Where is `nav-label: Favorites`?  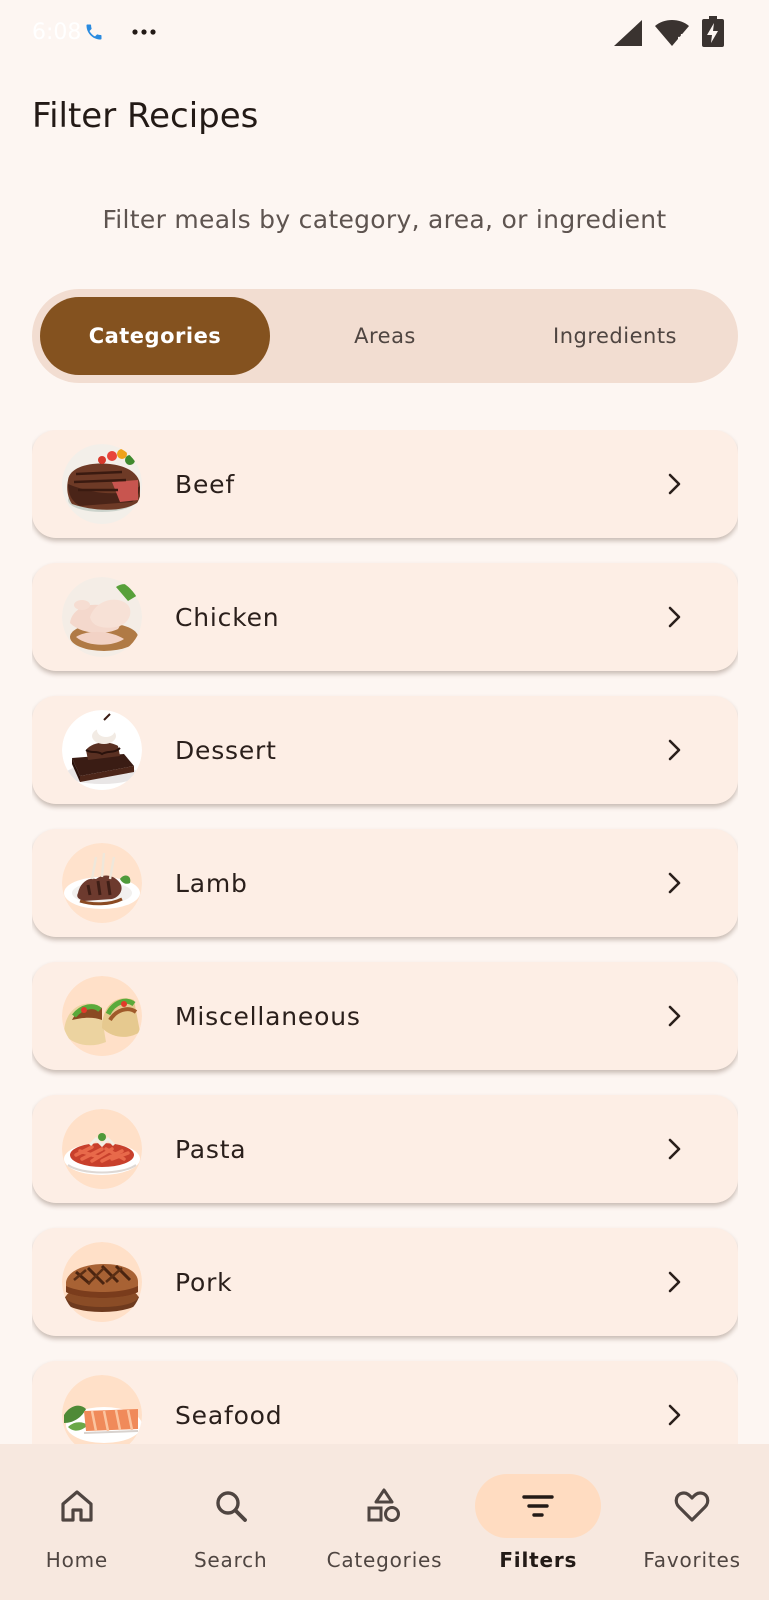 nav-label: Favorites is located at coordinates (692, 1560).